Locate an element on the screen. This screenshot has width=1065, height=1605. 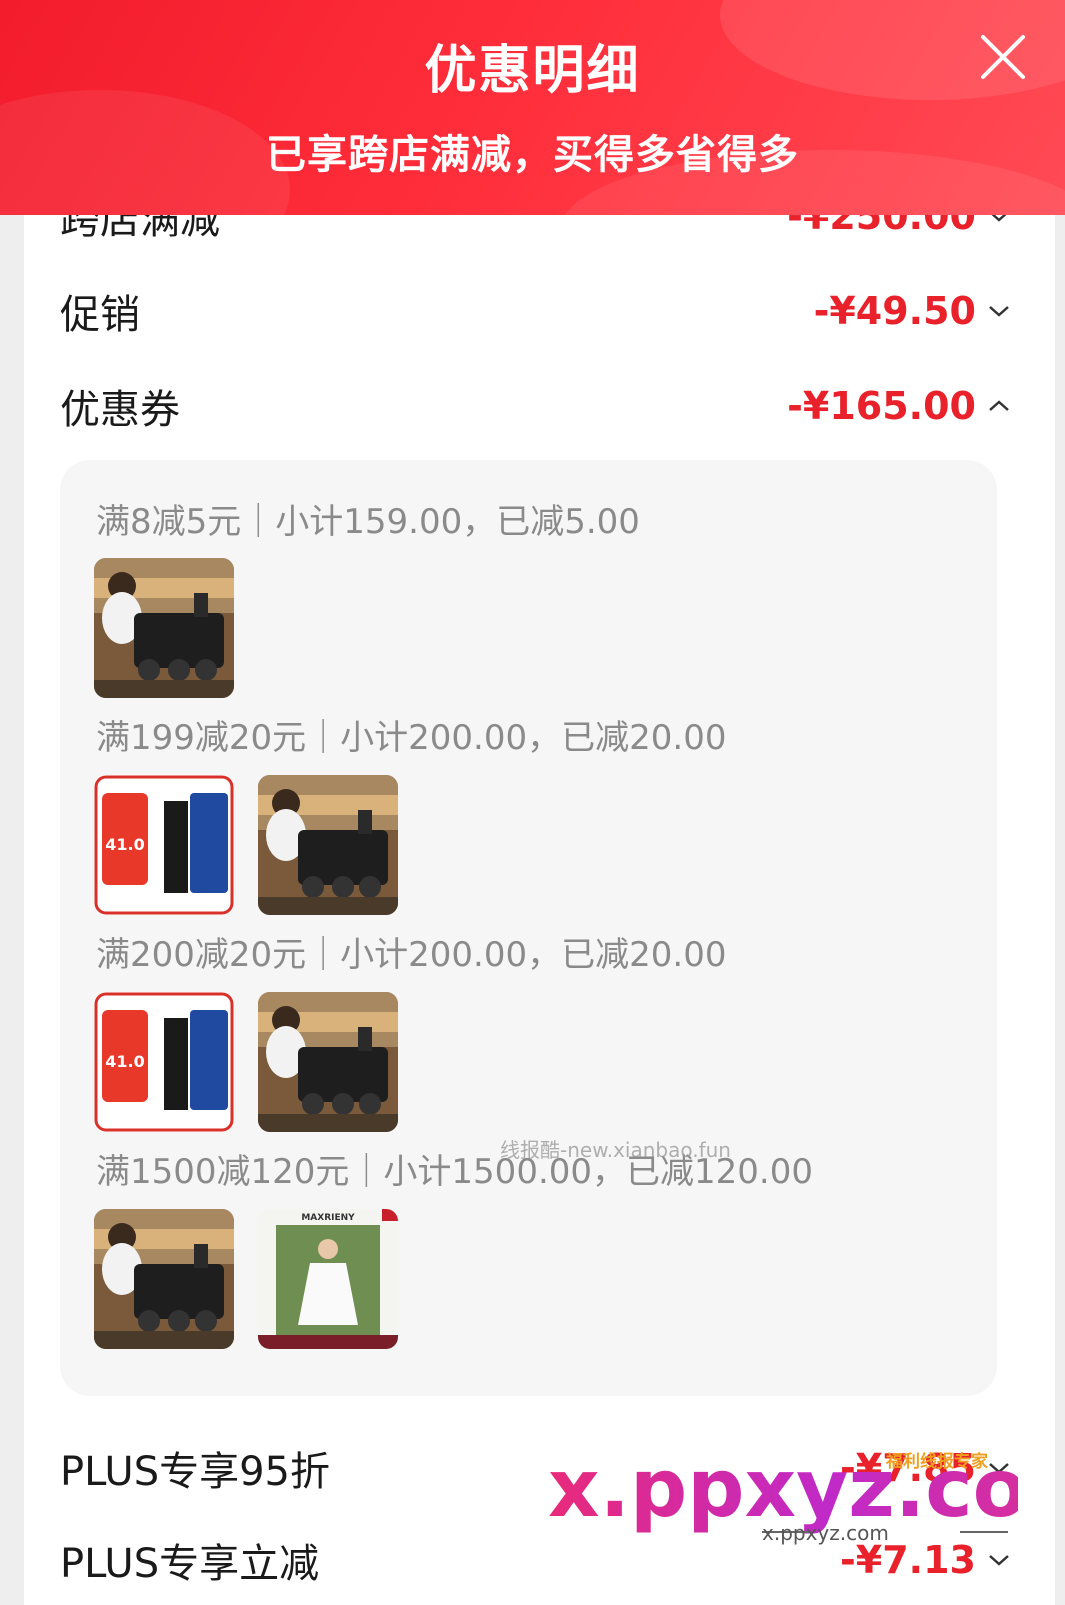
row-label: PLUS专享立减 is located at coordinates (190, 1564).